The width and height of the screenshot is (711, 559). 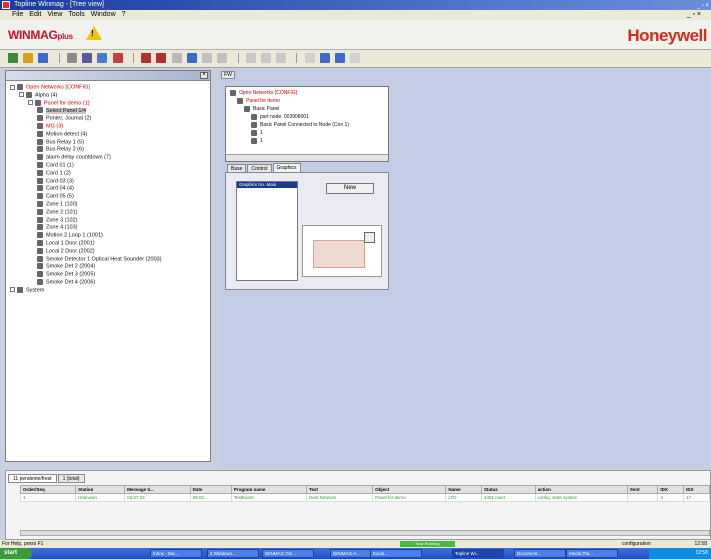 What do you see at coordinates (309, 117) in the screenshot?
I see `tree-item: part node: 003908001` at bounding box center [309, 117].